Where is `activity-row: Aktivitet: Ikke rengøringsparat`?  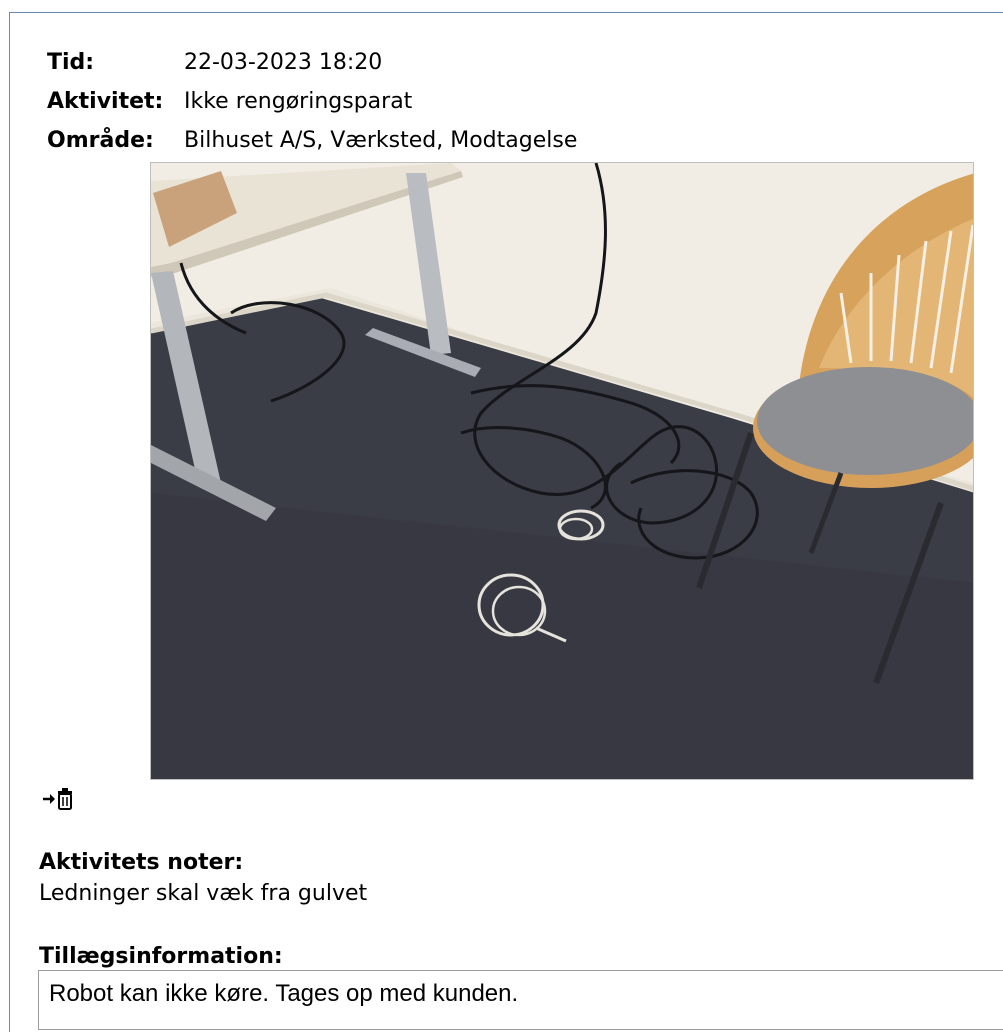 activity-row: Aktivitet: Ikke rengøringsparat is located at coordinates (229, 102).